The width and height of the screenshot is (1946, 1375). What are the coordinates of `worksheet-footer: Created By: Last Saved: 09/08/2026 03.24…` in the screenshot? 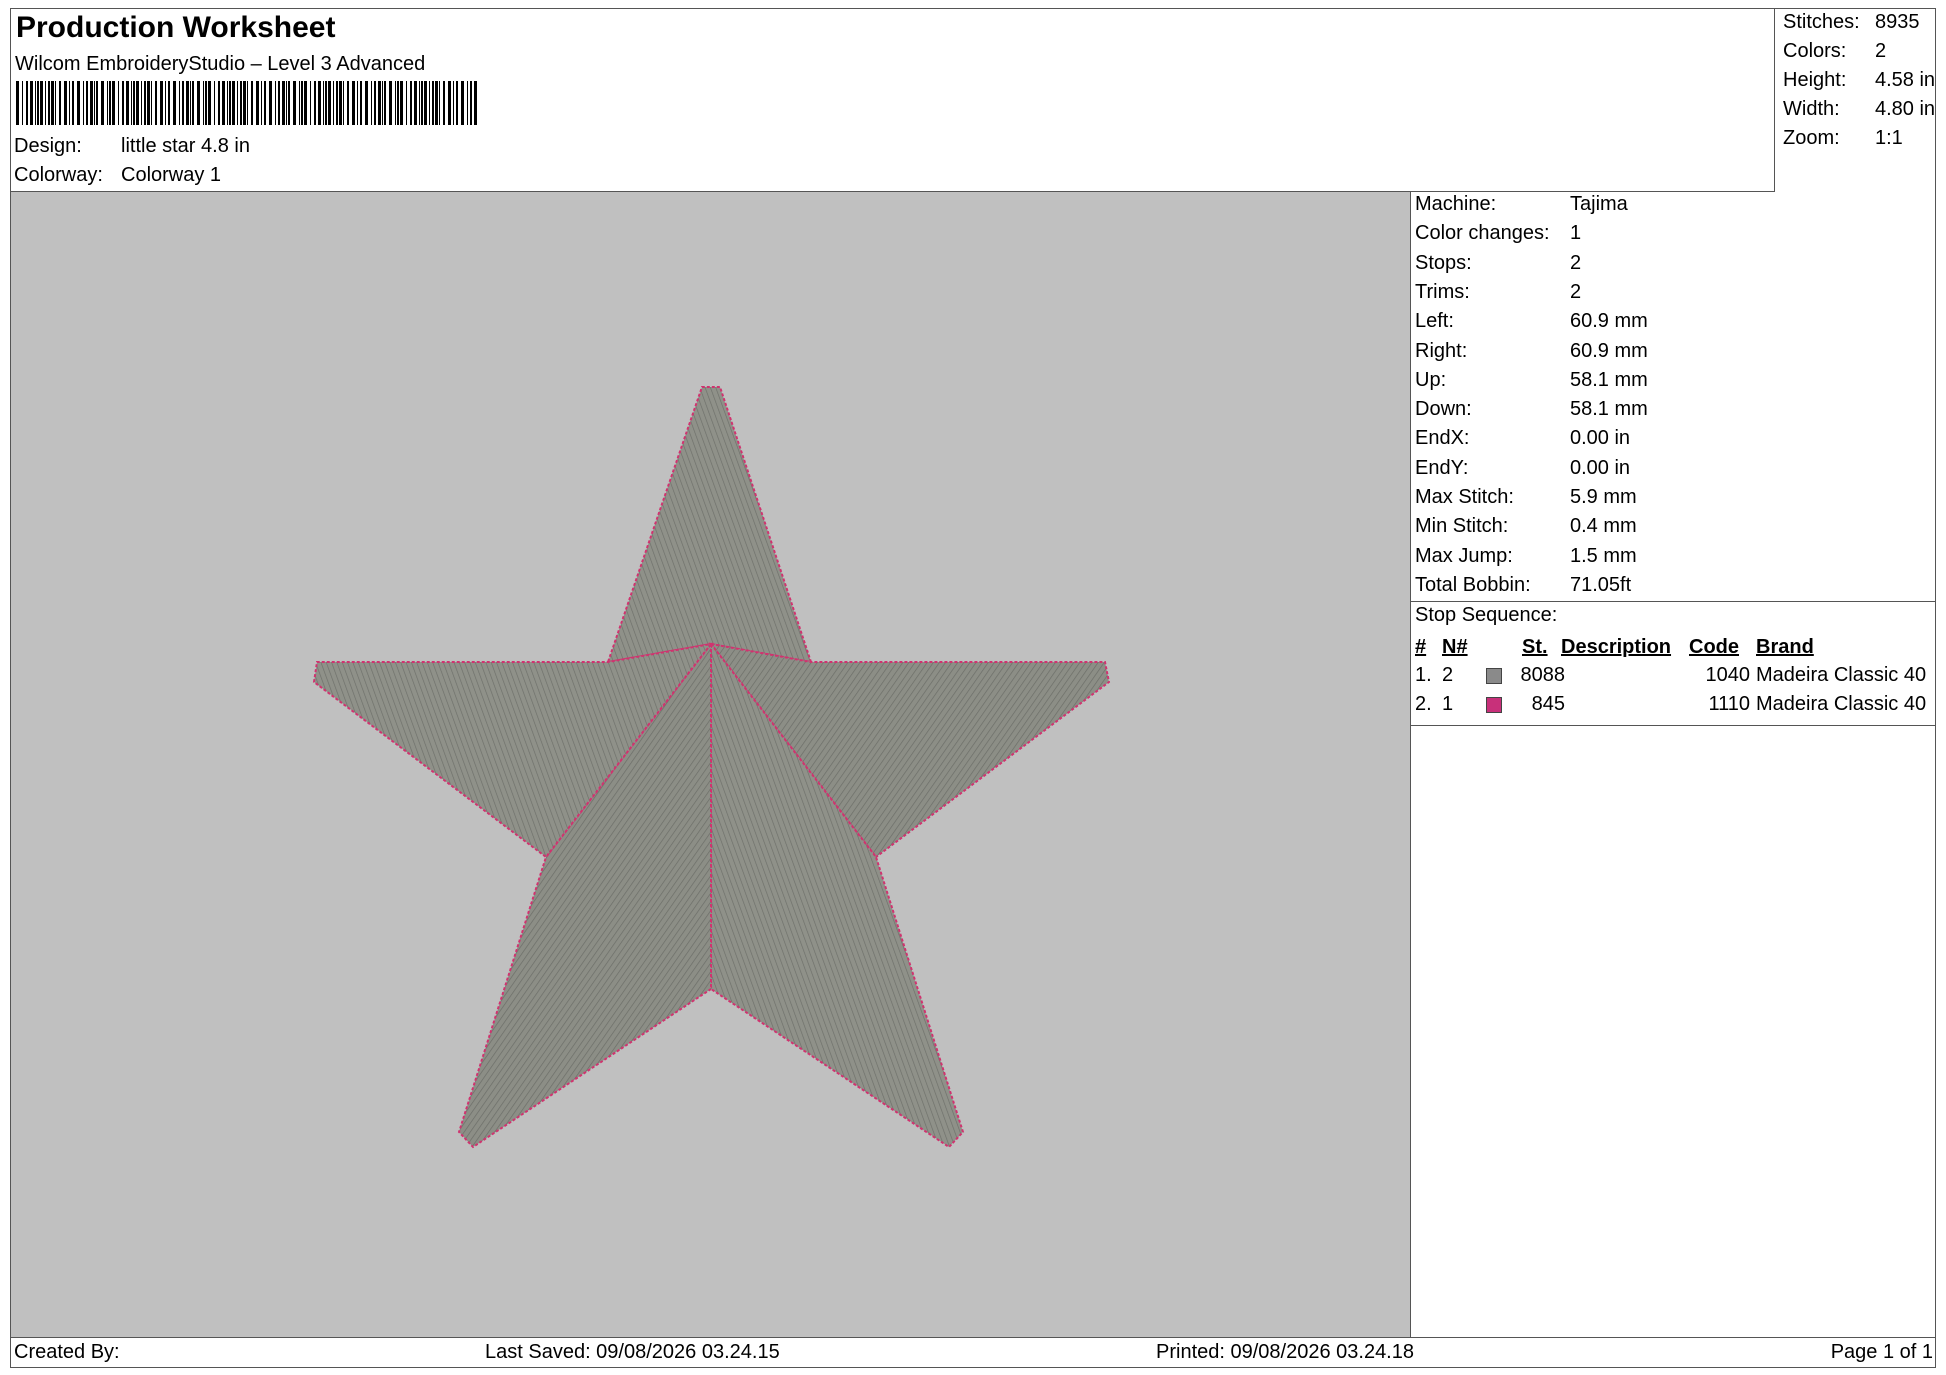 It's located at (973, 1352).